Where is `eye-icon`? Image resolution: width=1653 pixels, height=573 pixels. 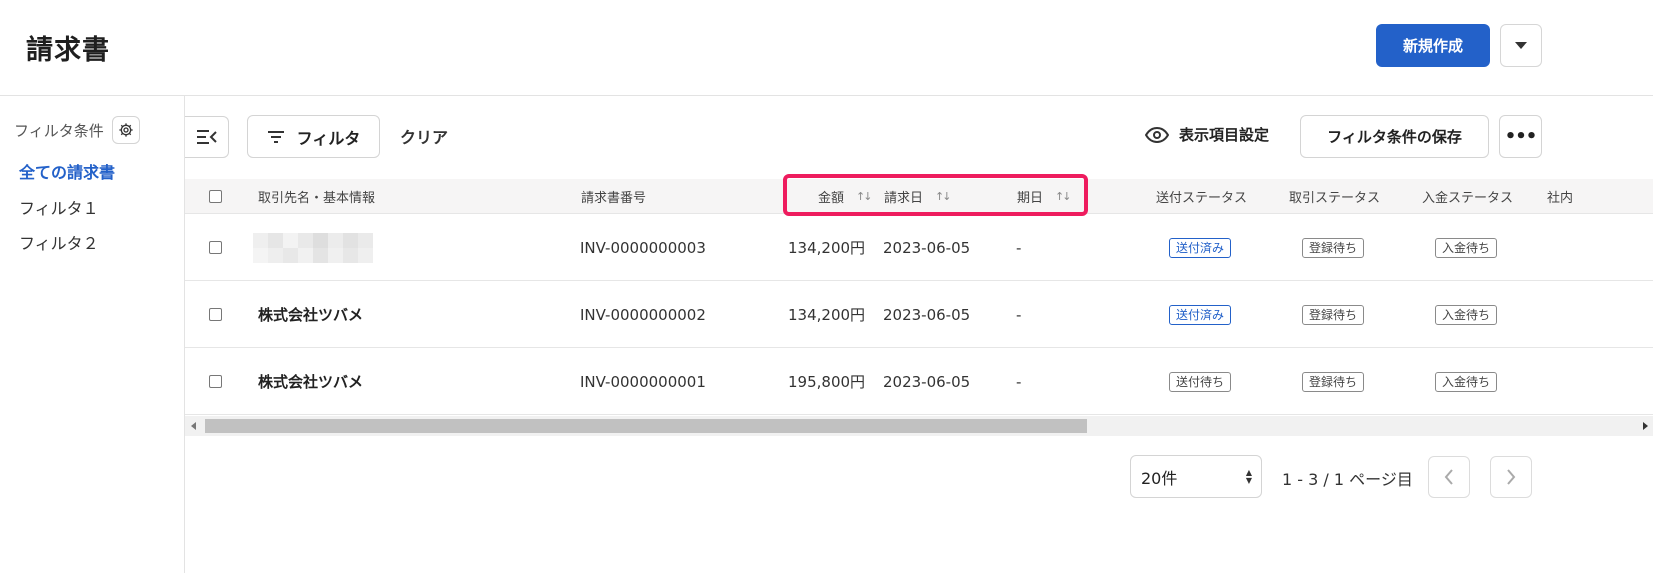 eye-icon is located at coordinates (1157, 134).